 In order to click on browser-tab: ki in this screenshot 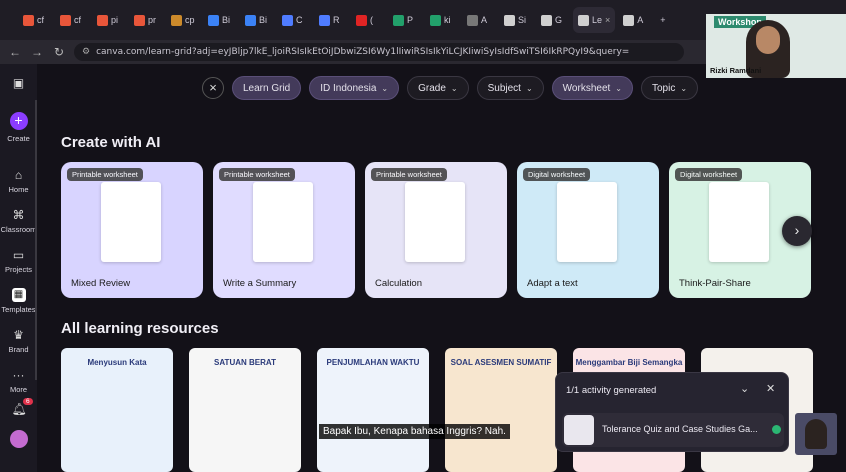, I will do `click(442, 20)`.